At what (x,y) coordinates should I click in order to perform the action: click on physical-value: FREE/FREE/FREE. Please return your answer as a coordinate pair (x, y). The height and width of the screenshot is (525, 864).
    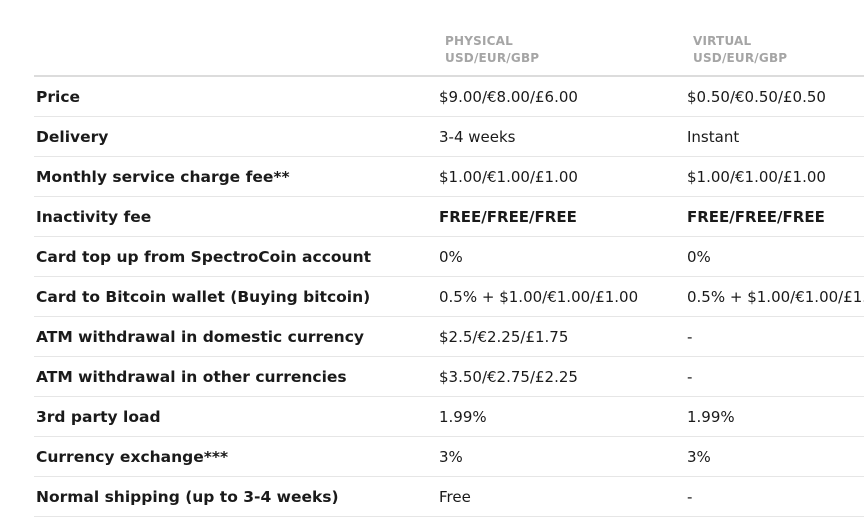
    Looking at the image, I should click on (508, 217).